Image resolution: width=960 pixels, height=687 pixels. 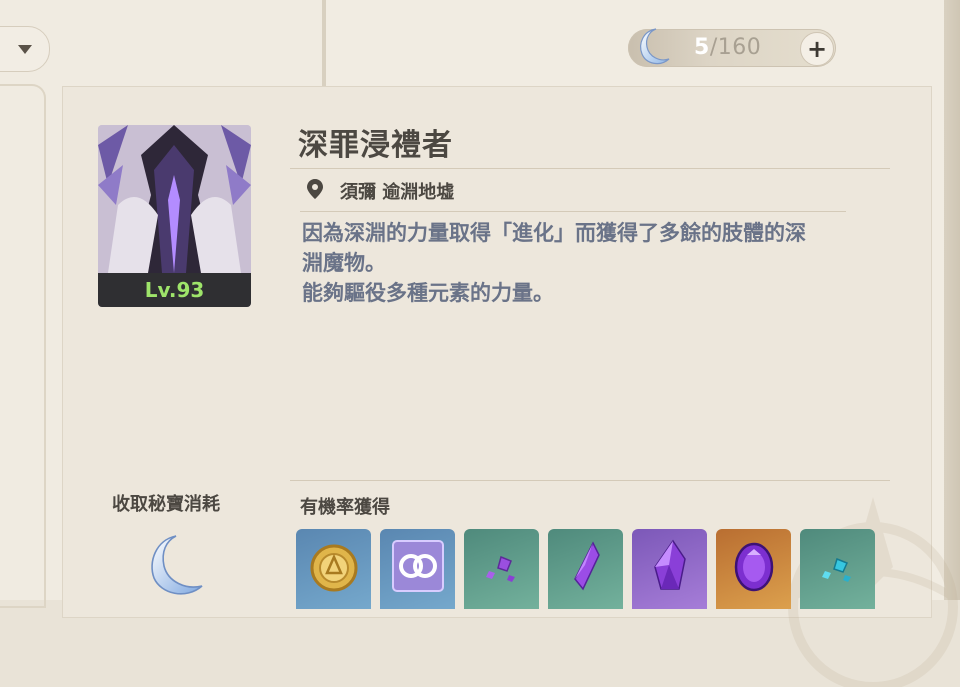 I want to click on title-divider, so click(x=590, y=168).